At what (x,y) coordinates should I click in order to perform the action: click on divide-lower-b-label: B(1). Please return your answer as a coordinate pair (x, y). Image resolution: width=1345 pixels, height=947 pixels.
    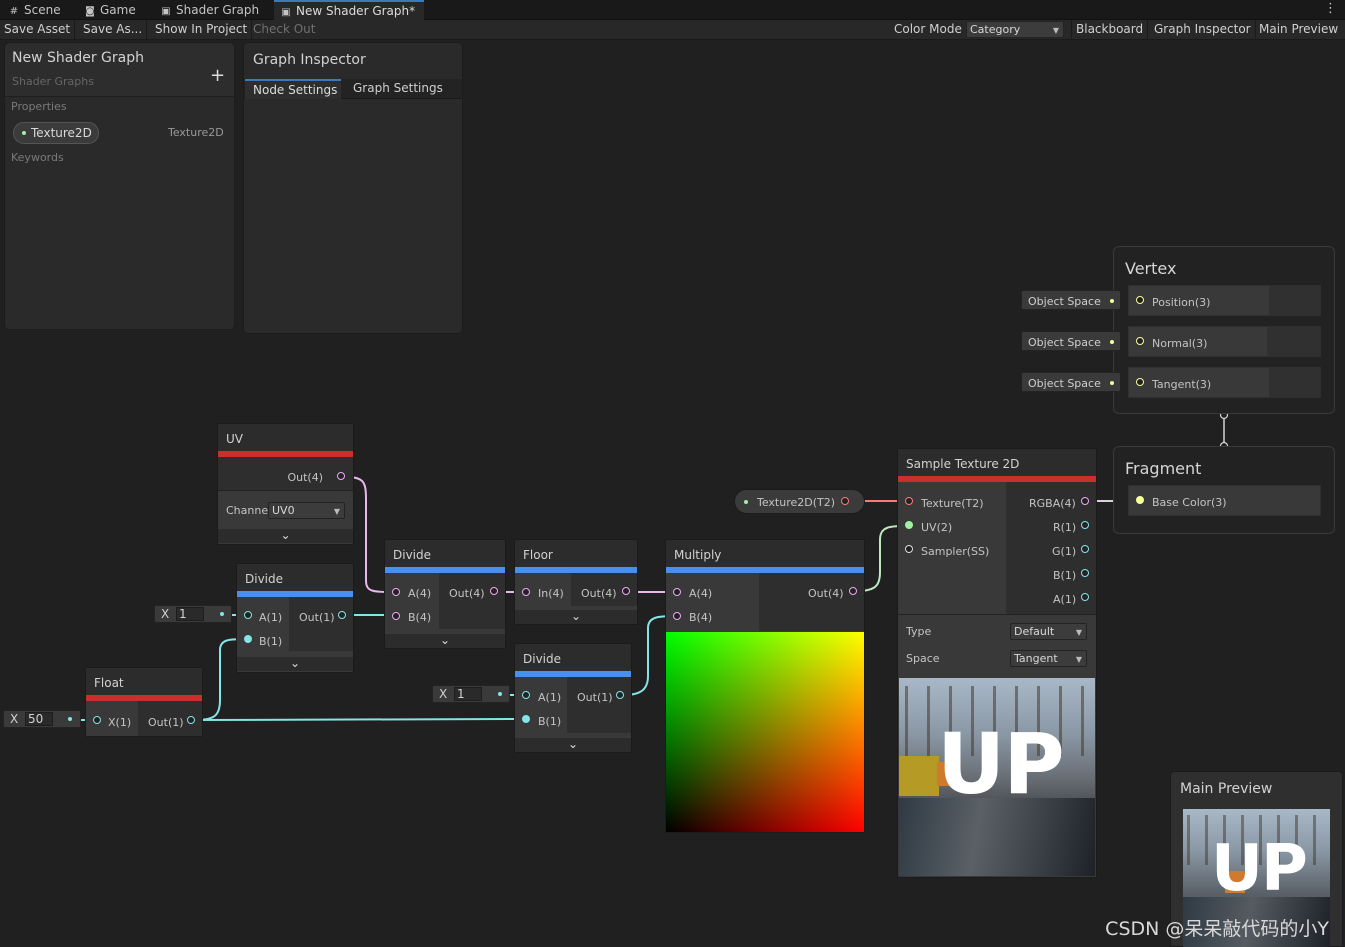
    Looking at the image, I should click on (550, 721).